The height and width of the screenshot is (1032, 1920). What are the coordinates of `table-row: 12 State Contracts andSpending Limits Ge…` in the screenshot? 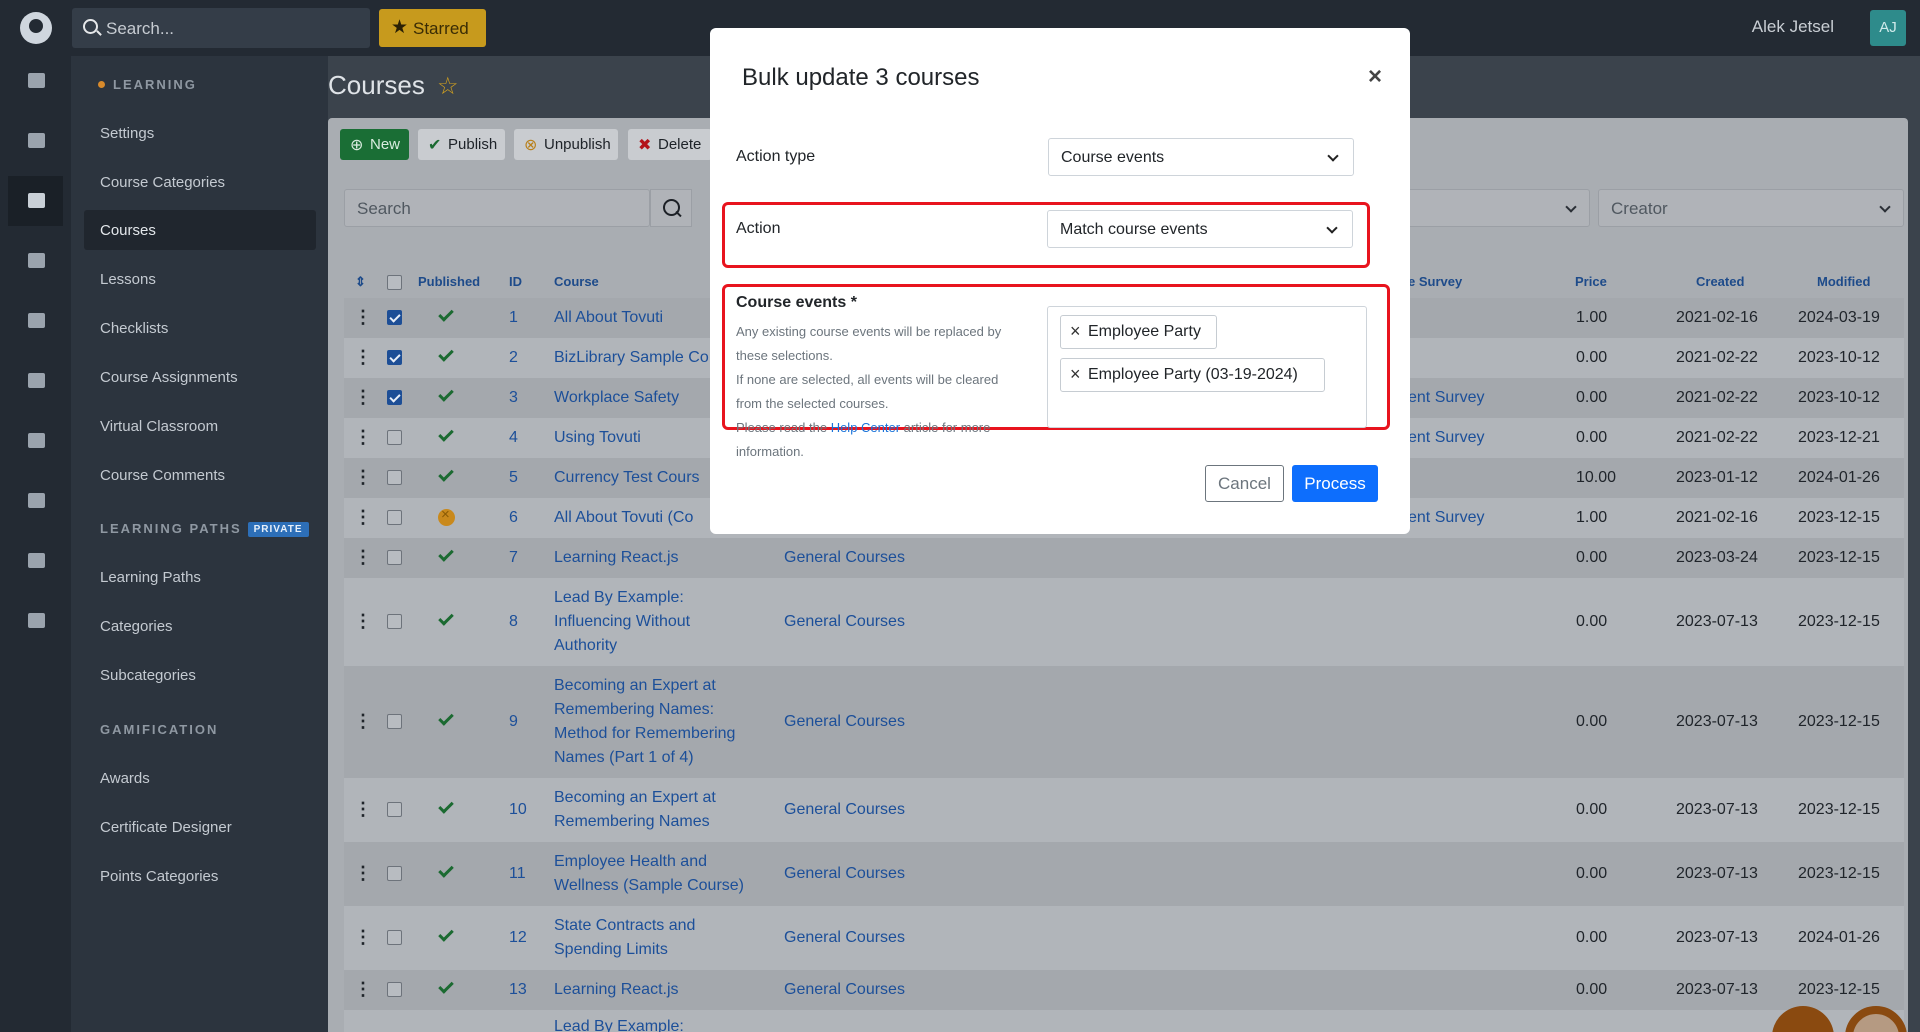 It's located at (1124, 938).